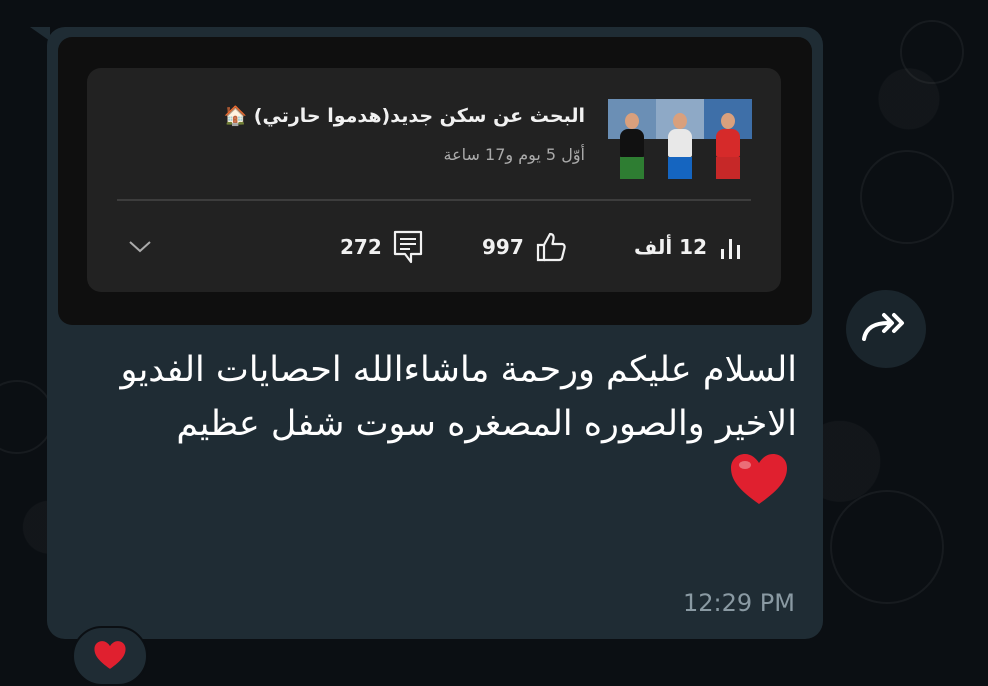  What do you see at coordinates (632, 139) in the screenshot?
I see `thumbnail-panel-green` at bounding box center [632, 139].